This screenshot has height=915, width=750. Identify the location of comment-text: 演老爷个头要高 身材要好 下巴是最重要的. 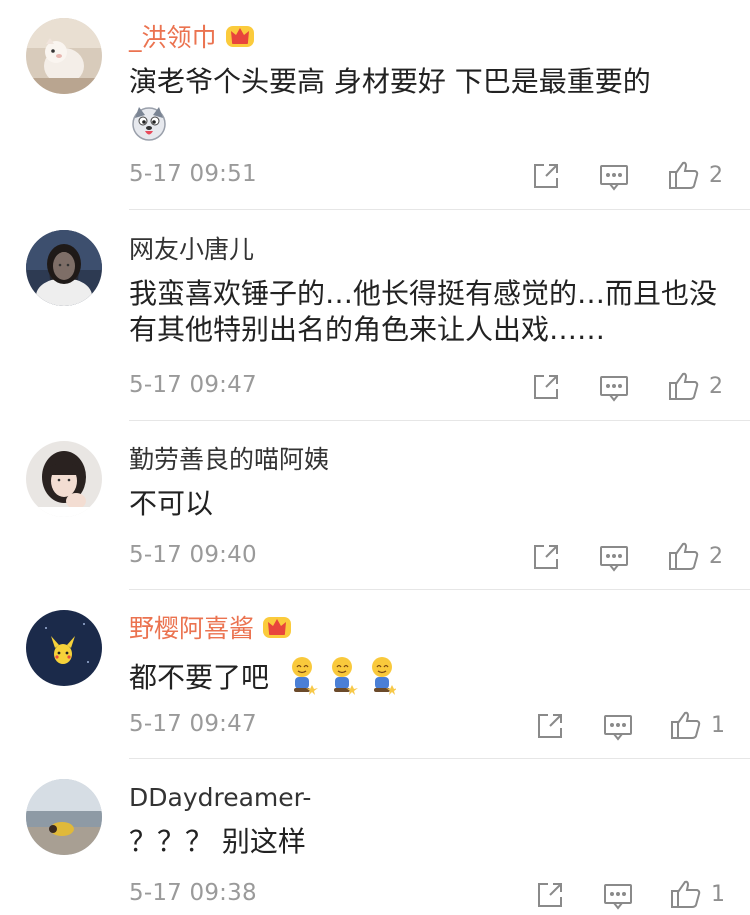
(390, 81).